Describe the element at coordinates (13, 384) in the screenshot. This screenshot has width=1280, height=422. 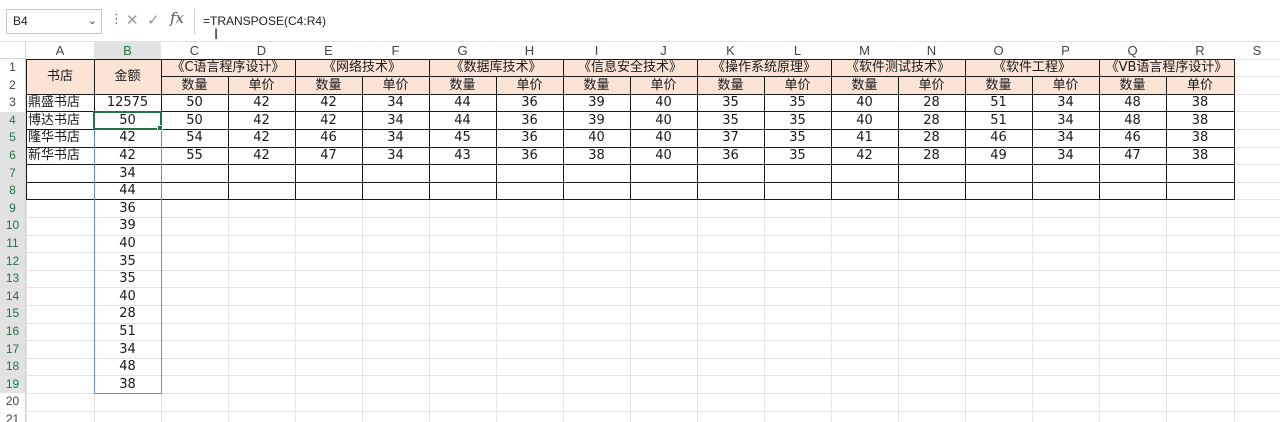
I see `row-header-19: 19` at that location.